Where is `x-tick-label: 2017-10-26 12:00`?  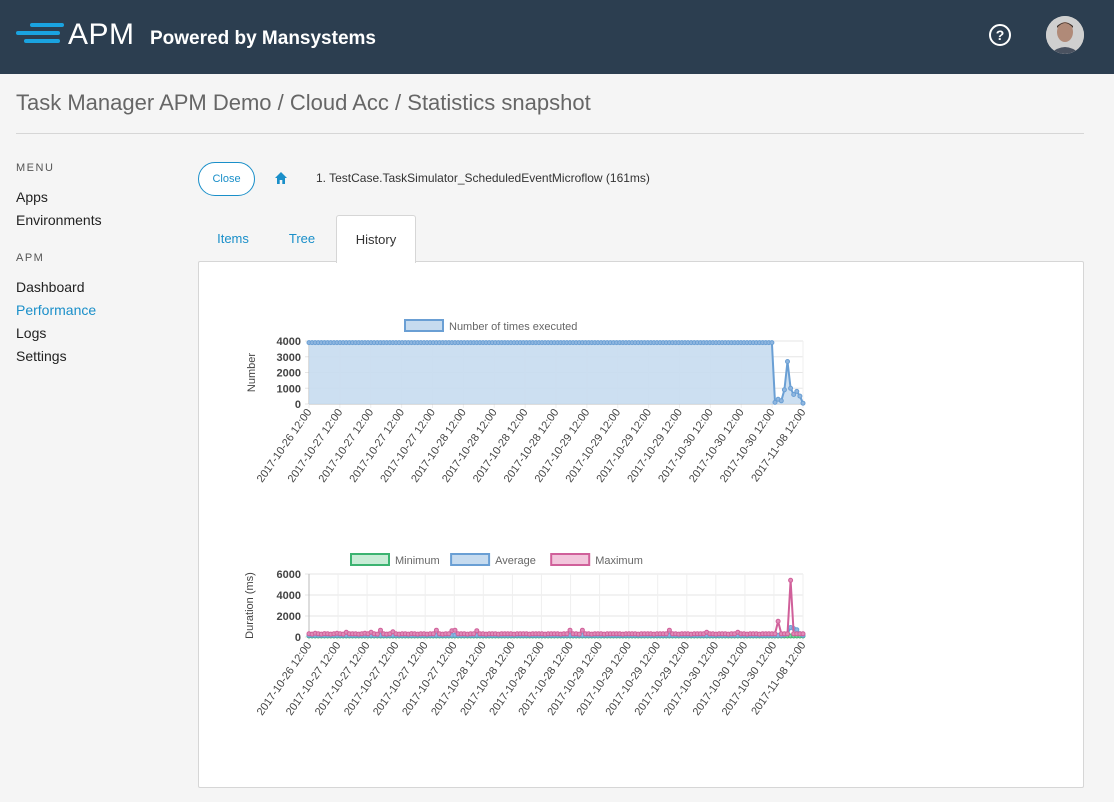 x-tick-label: 2017-10-26 12:00 is located at coordinates (285, 446).